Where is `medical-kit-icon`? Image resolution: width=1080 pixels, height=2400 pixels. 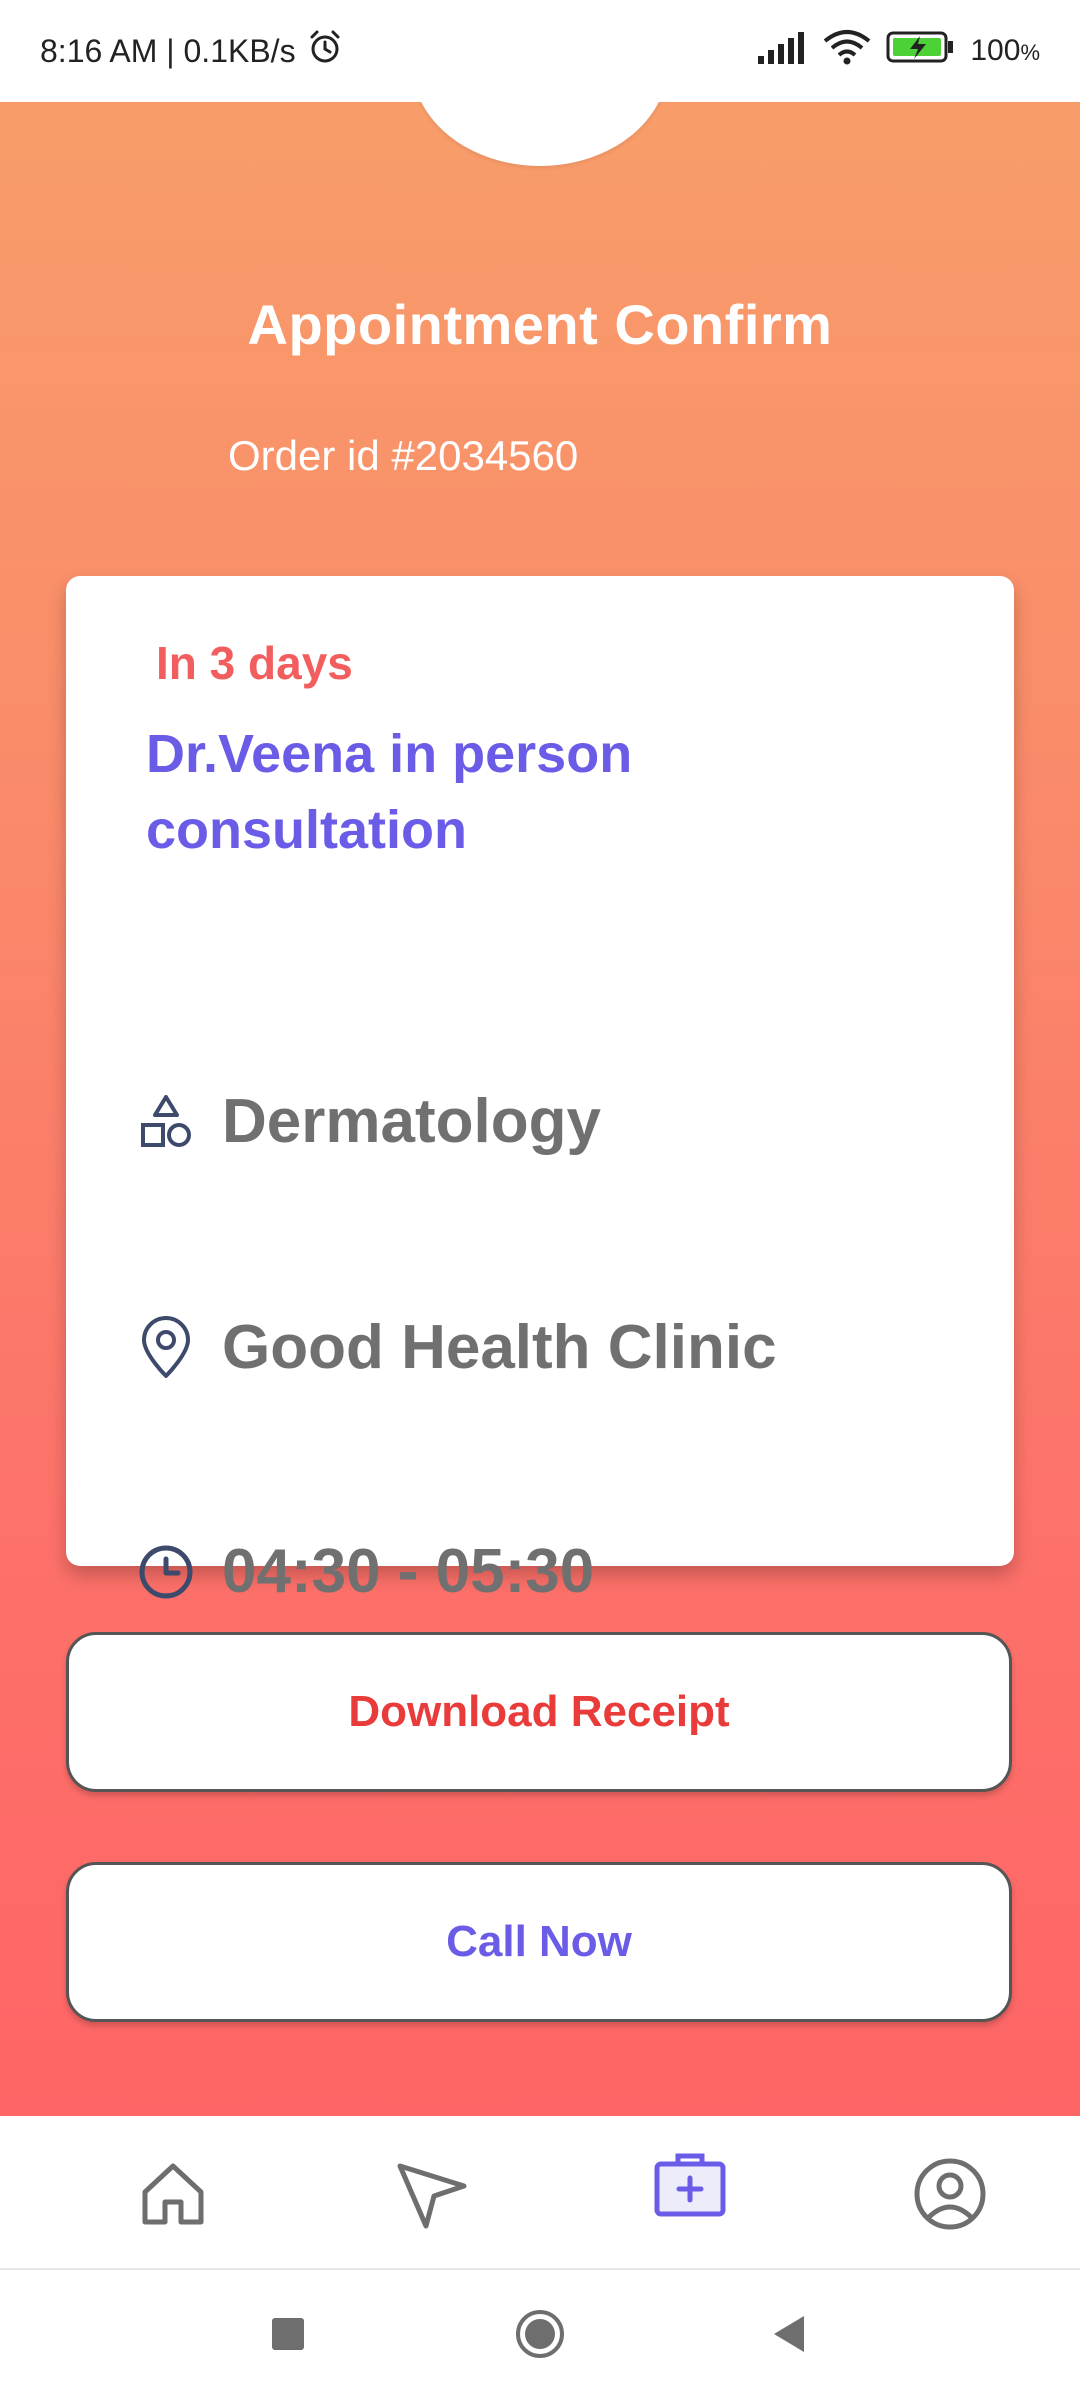
medical-kit-icon is located at coordinates (690, 2186).